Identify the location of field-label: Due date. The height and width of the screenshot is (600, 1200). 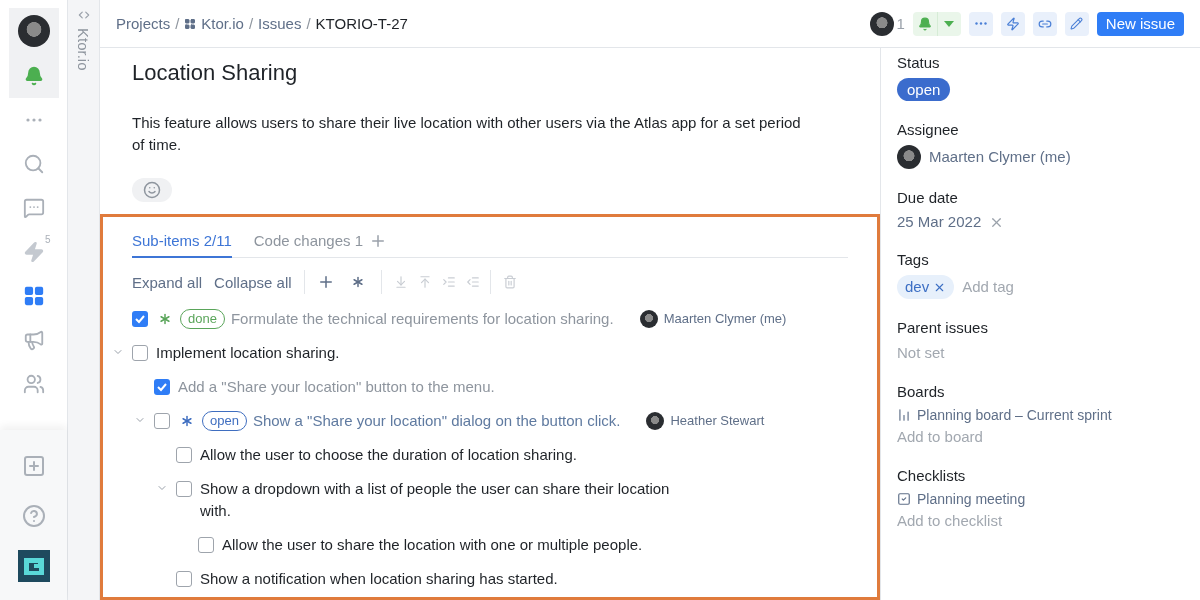
(928, 198).